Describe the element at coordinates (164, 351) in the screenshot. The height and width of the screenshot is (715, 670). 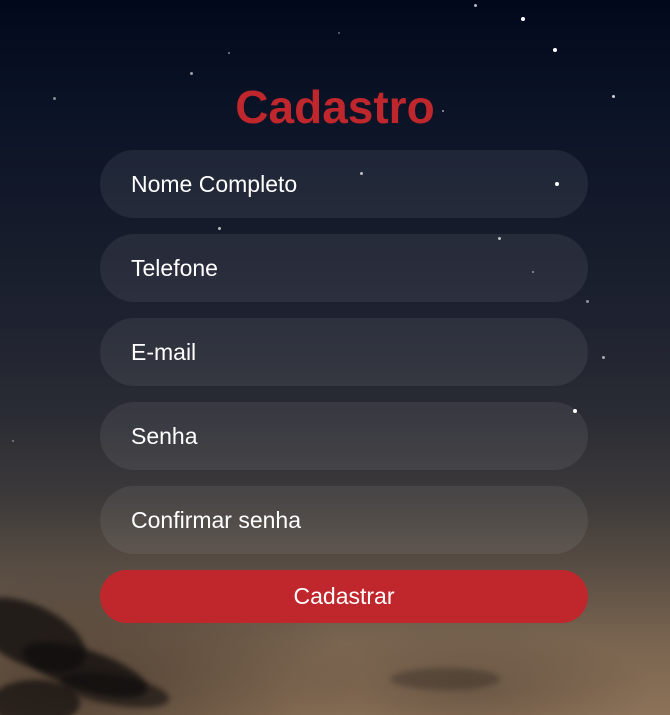
I see `email-placeholder: E-mail` at that location.